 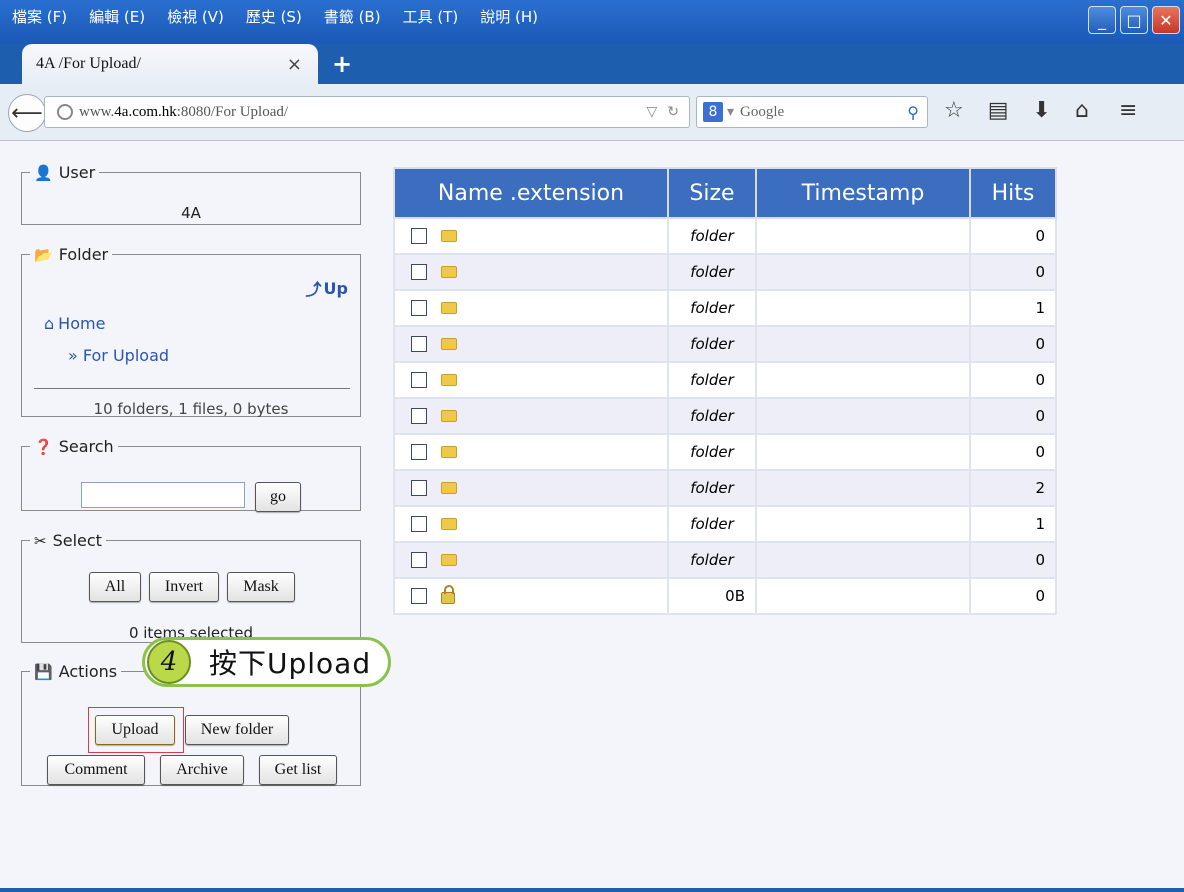 I want to click on dropdown-arrow-icon: ▽, so click(x=651, y=112).